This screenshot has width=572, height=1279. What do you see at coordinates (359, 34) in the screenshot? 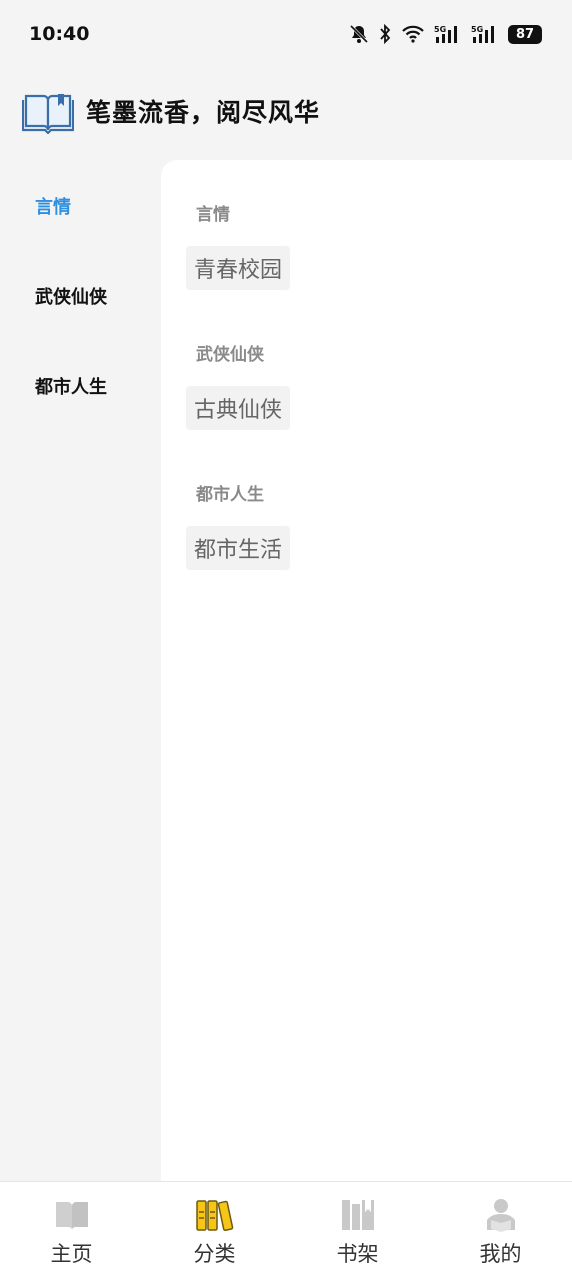
I see `bell-off-icon` at bounding box center [359, 34].